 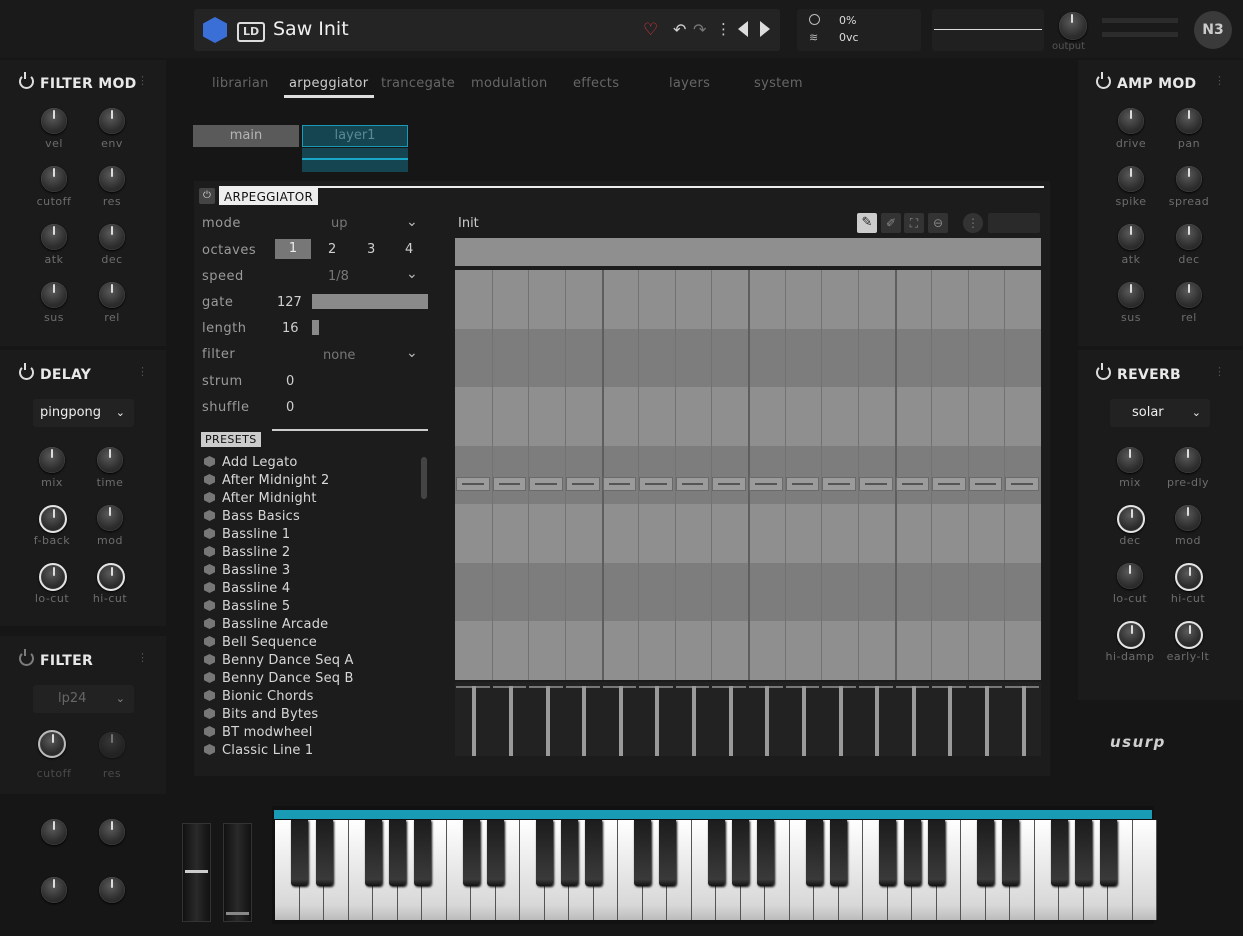 I want to click on preset-item: Bass Basics, so click(x=252, y=516).